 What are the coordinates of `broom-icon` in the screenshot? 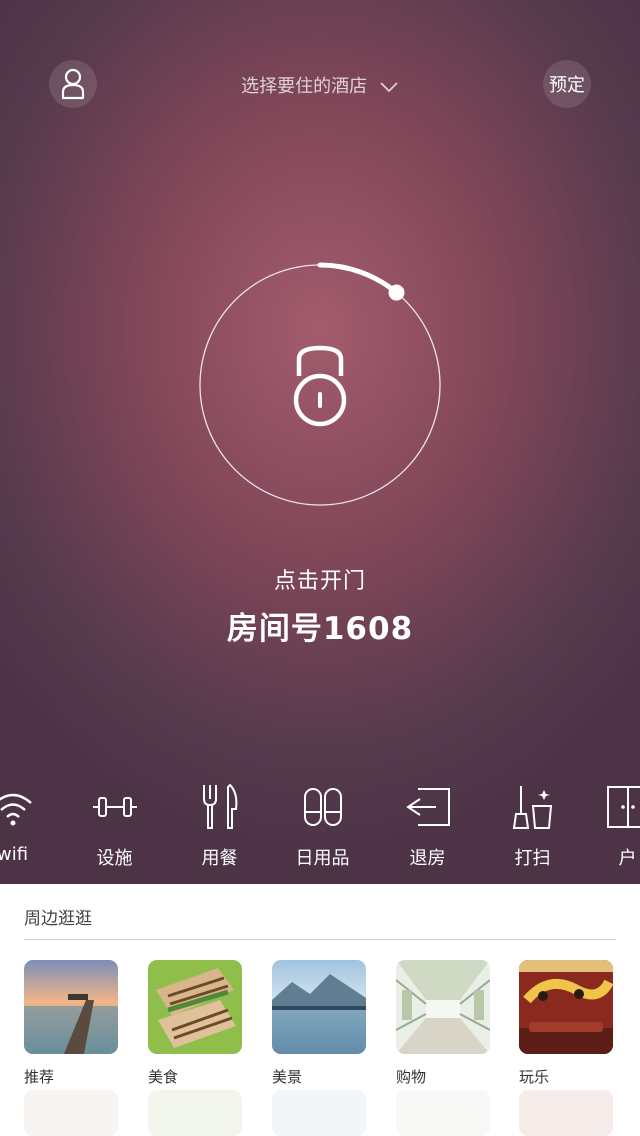 It's located at (532, 807).